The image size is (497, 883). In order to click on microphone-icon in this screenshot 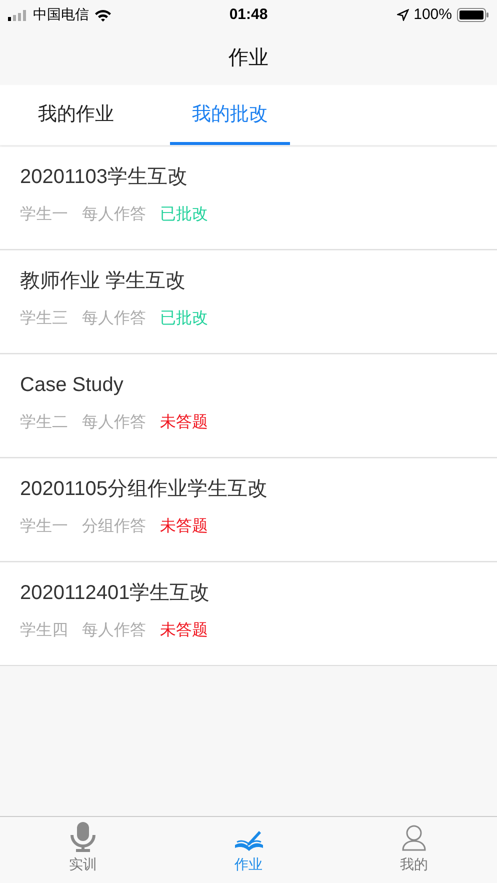, I will do `click(83, 837)`.